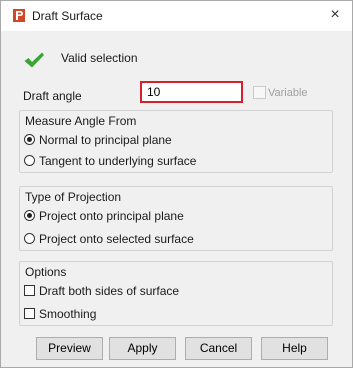 Image resolution: width=353 pixels, height=368 pixels. Describe the element at coordinates (288, 93) in the screenshot. I see `variable-label: Variable` at that location.